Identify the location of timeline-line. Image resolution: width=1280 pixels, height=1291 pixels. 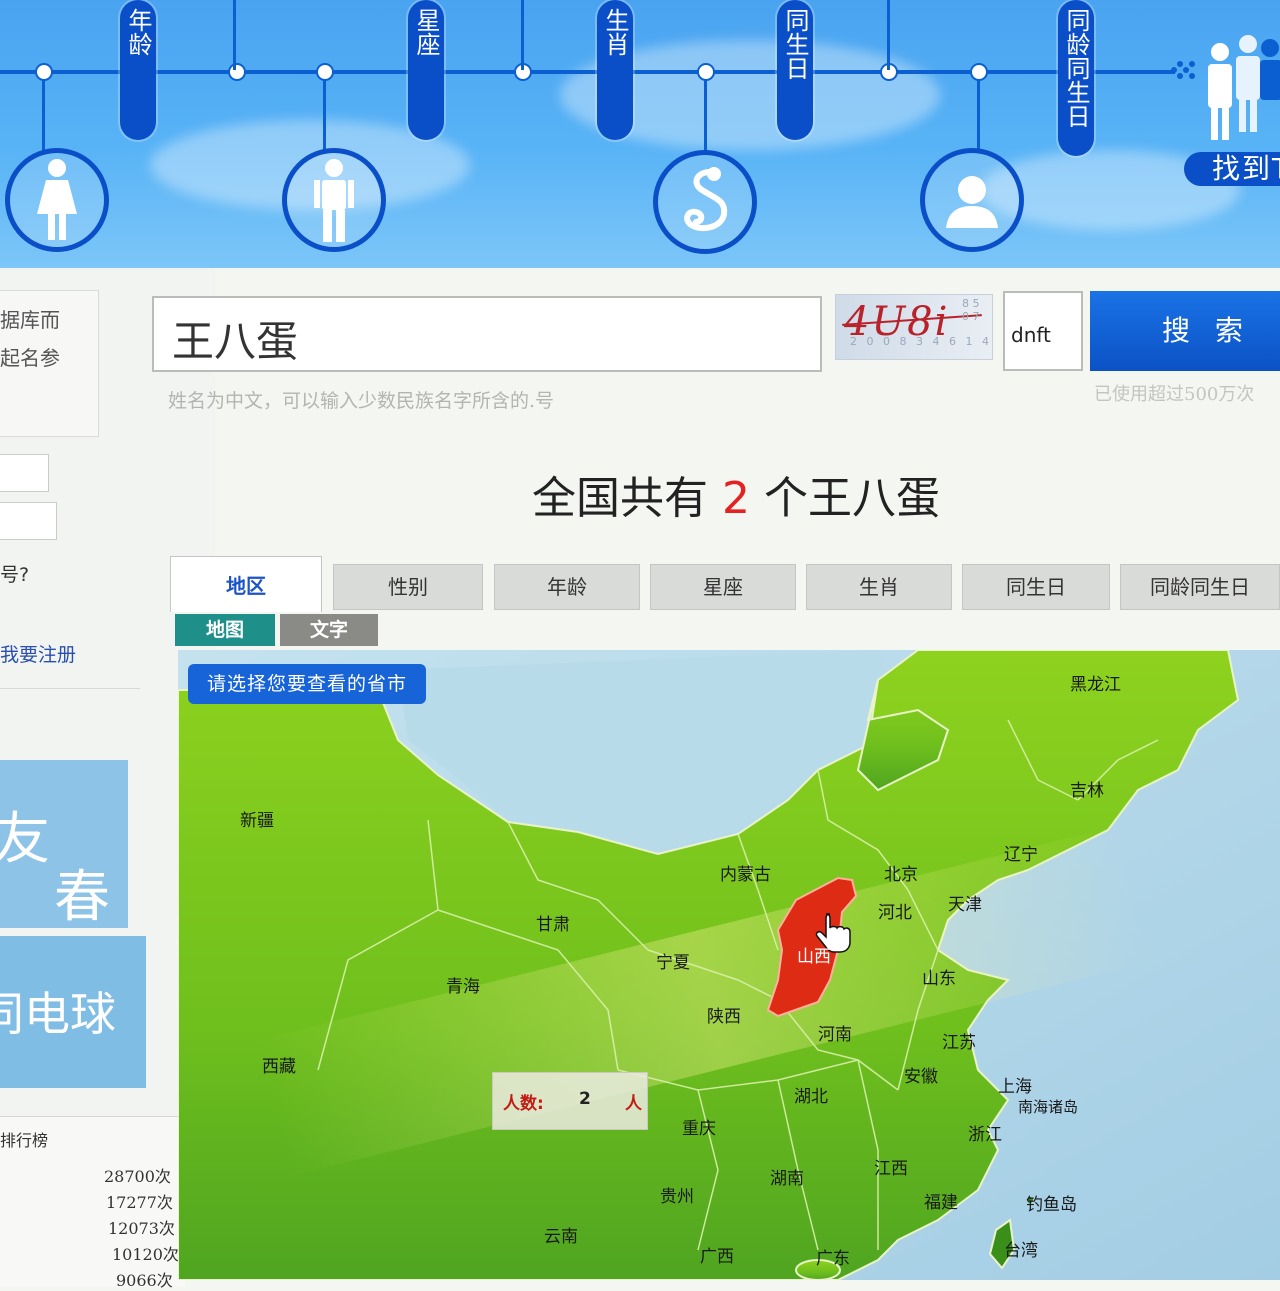
(587, 72).